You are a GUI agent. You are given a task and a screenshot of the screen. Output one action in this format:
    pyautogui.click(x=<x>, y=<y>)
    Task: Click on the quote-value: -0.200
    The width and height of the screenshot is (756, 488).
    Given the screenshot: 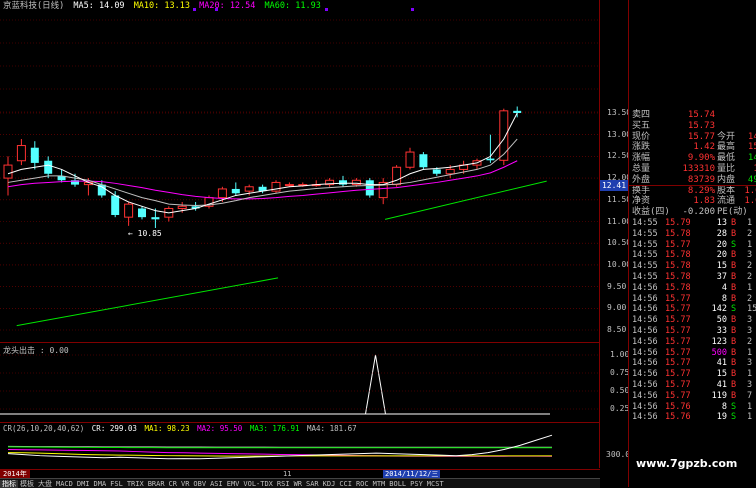 What is the action you would take?
    pyautogui.click(x=698, y=212)
    